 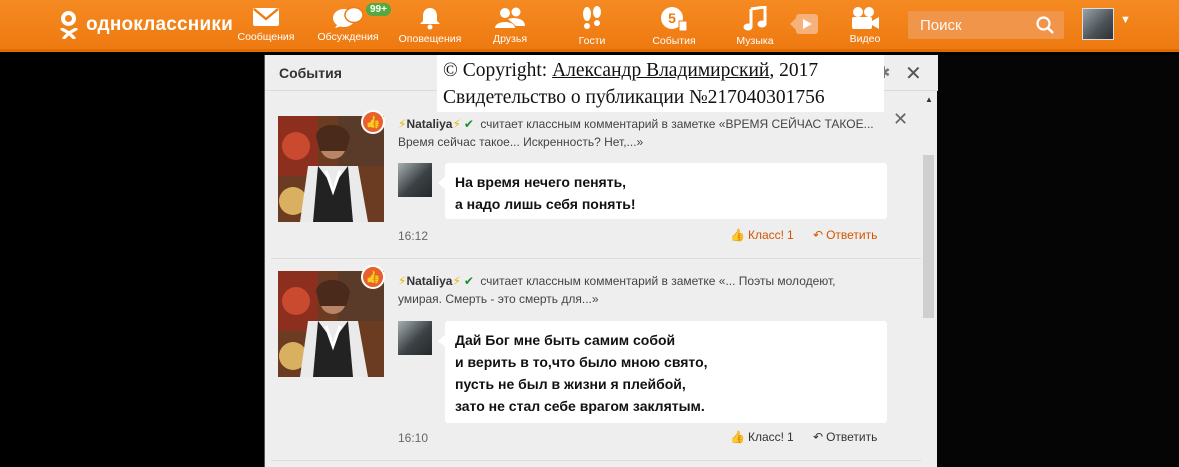 I want to click on scroll-up-arrow-icon: ▲, so click(x=929, y=99).